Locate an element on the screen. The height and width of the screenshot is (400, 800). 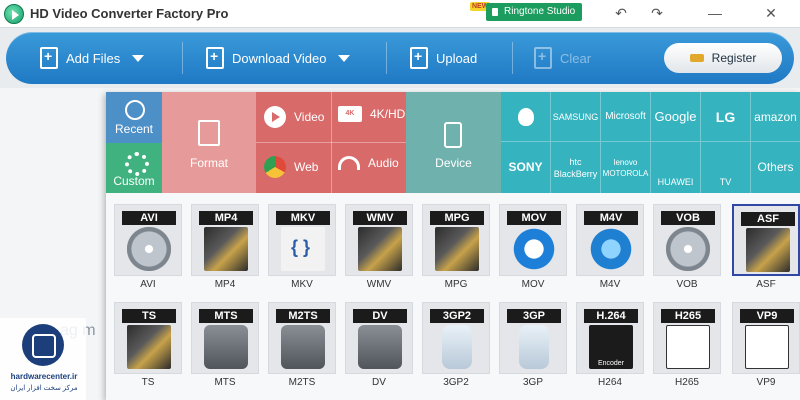
brand-lenovo-motorola: lenovo MOTOROLA is located at coordinates (626, 167).